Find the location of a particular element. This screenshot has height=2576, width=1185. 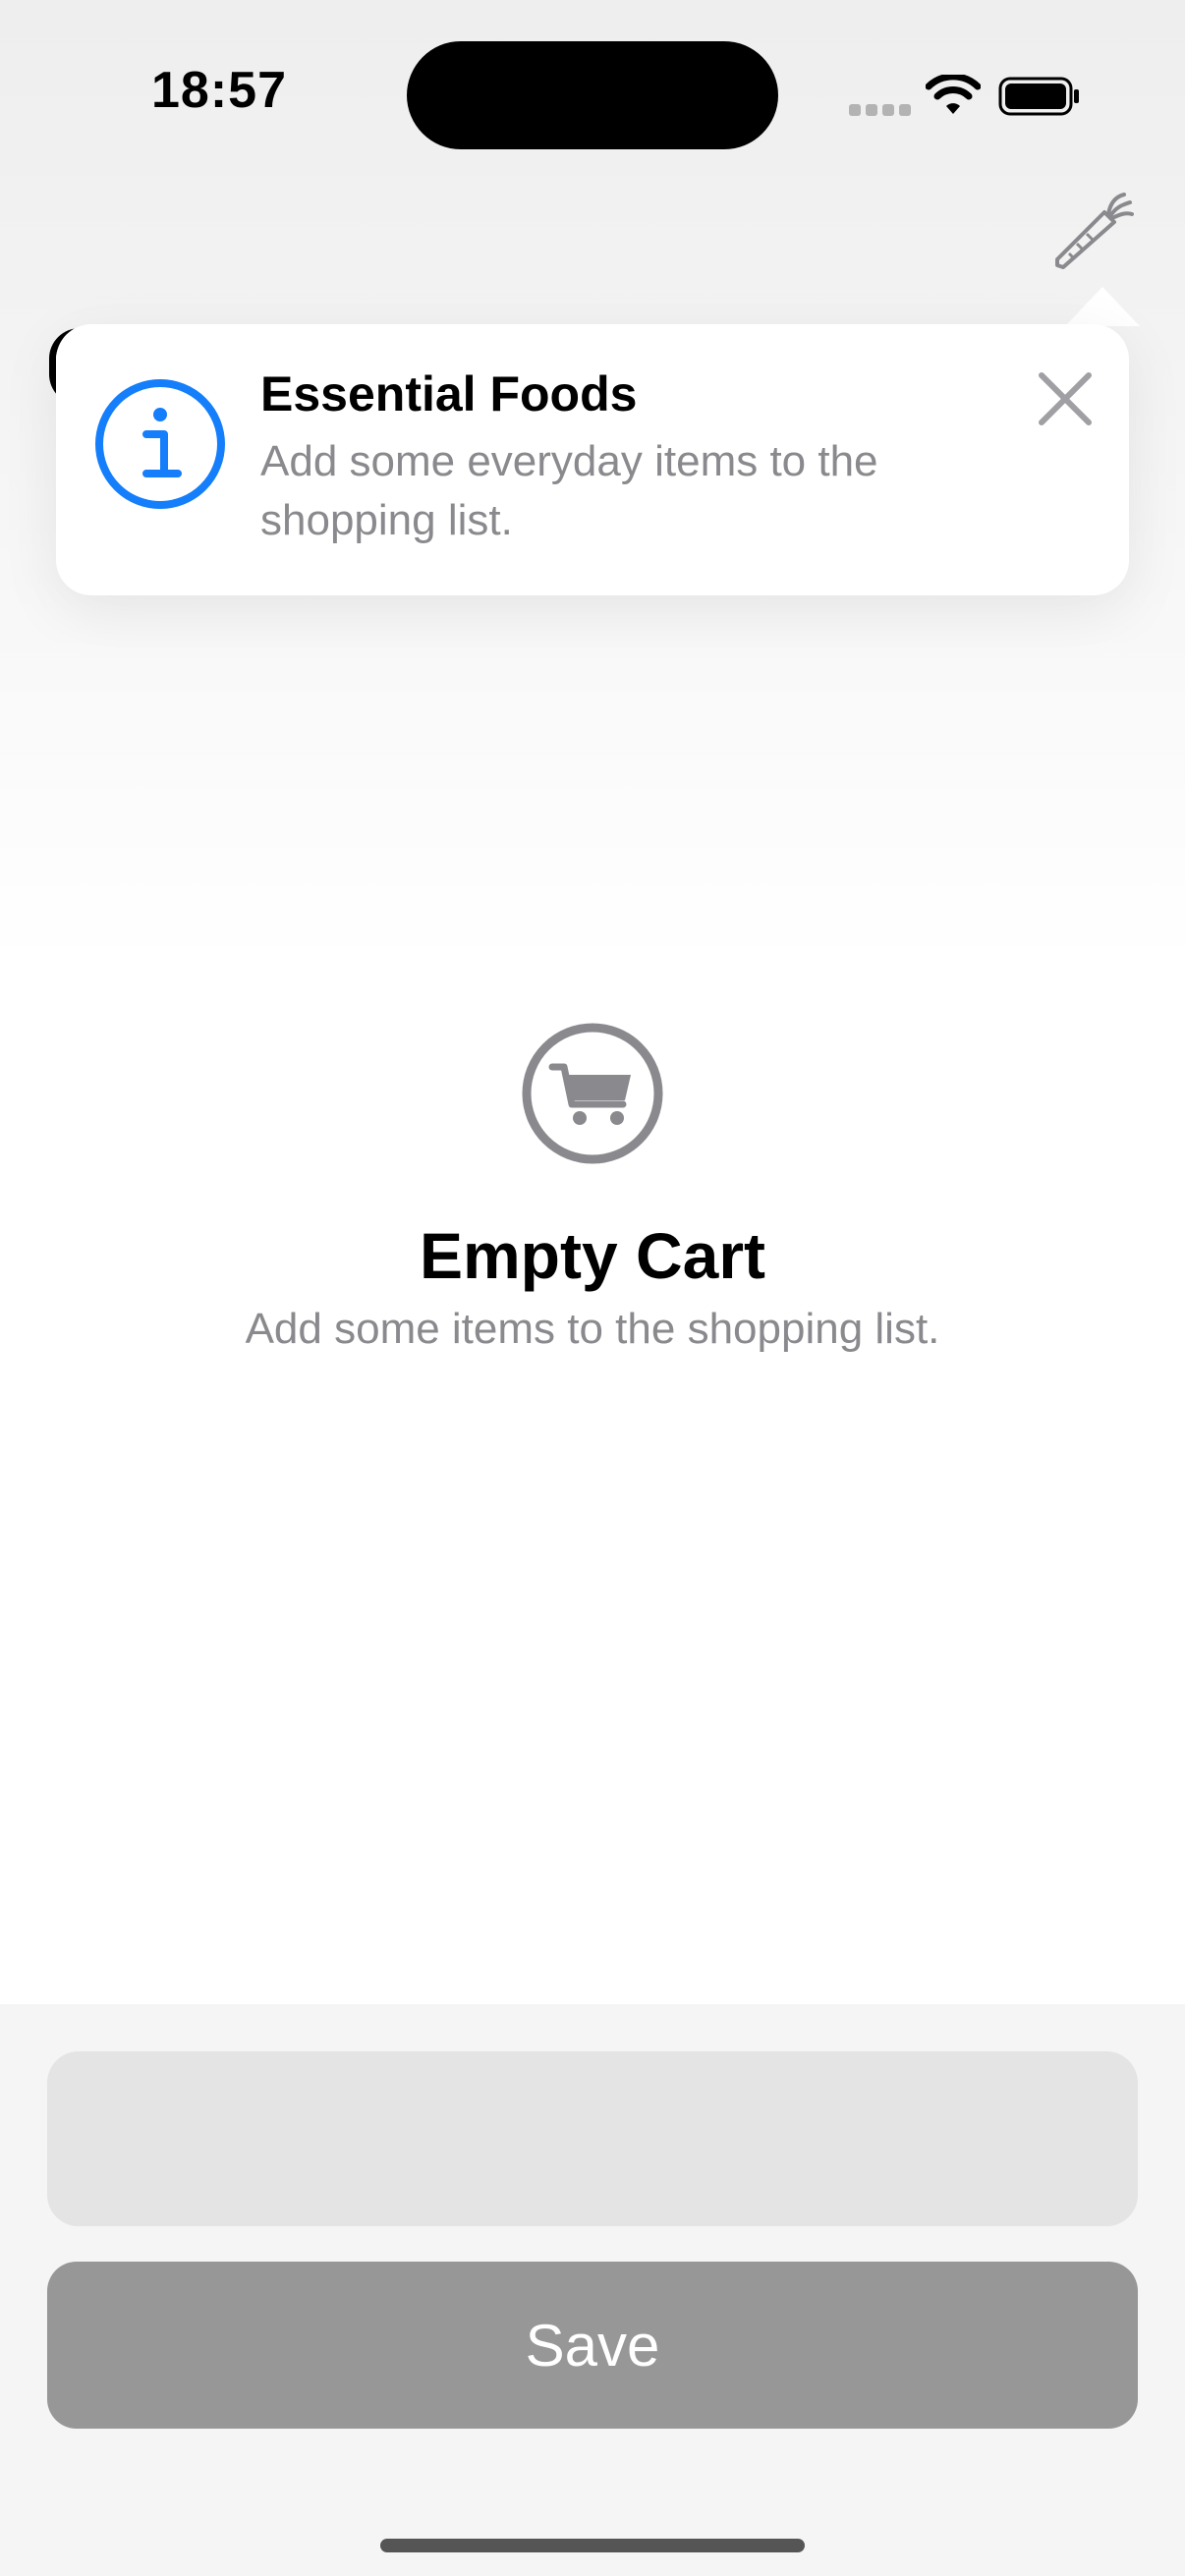

carrot-icon is located at coordinates (1092, 233).